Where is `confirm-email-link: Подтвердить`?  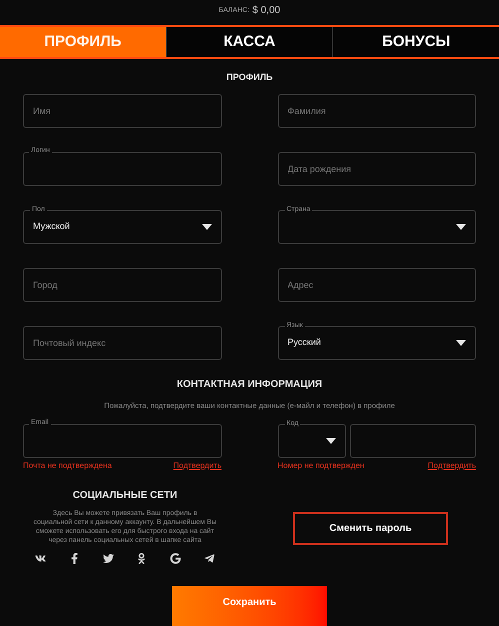
confirm-email-link: Подтвердить is located at coordinates (197, 466).